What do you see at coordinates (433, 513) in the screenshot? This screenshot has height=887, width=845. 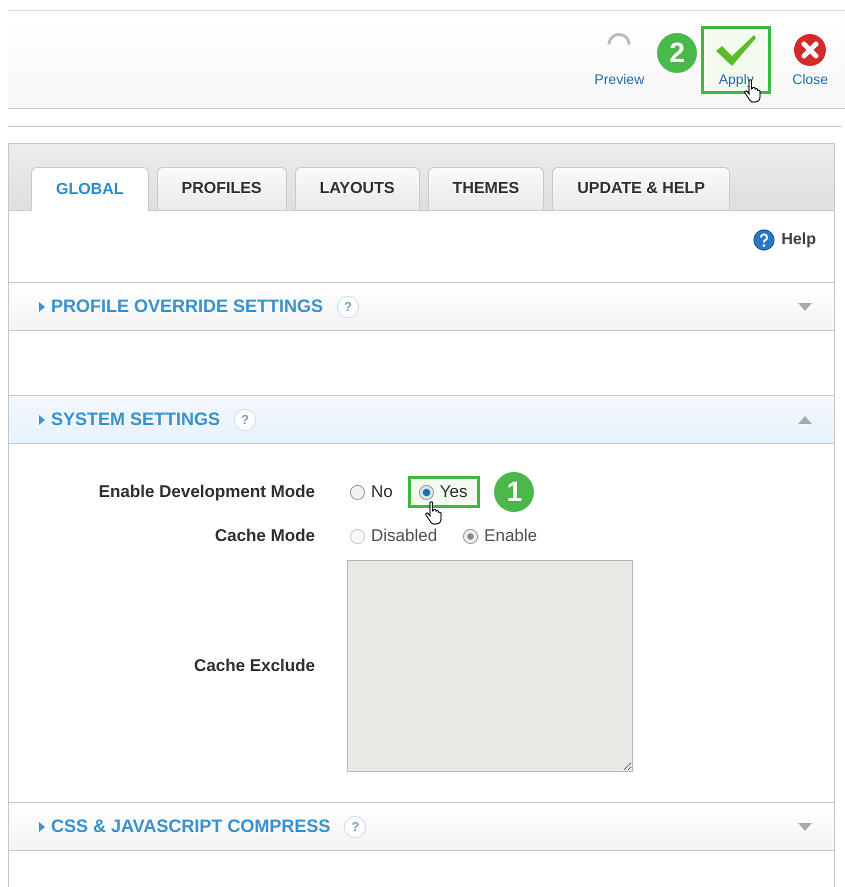 I see `hand-cursor-icon` at bounding box center [433, 513].